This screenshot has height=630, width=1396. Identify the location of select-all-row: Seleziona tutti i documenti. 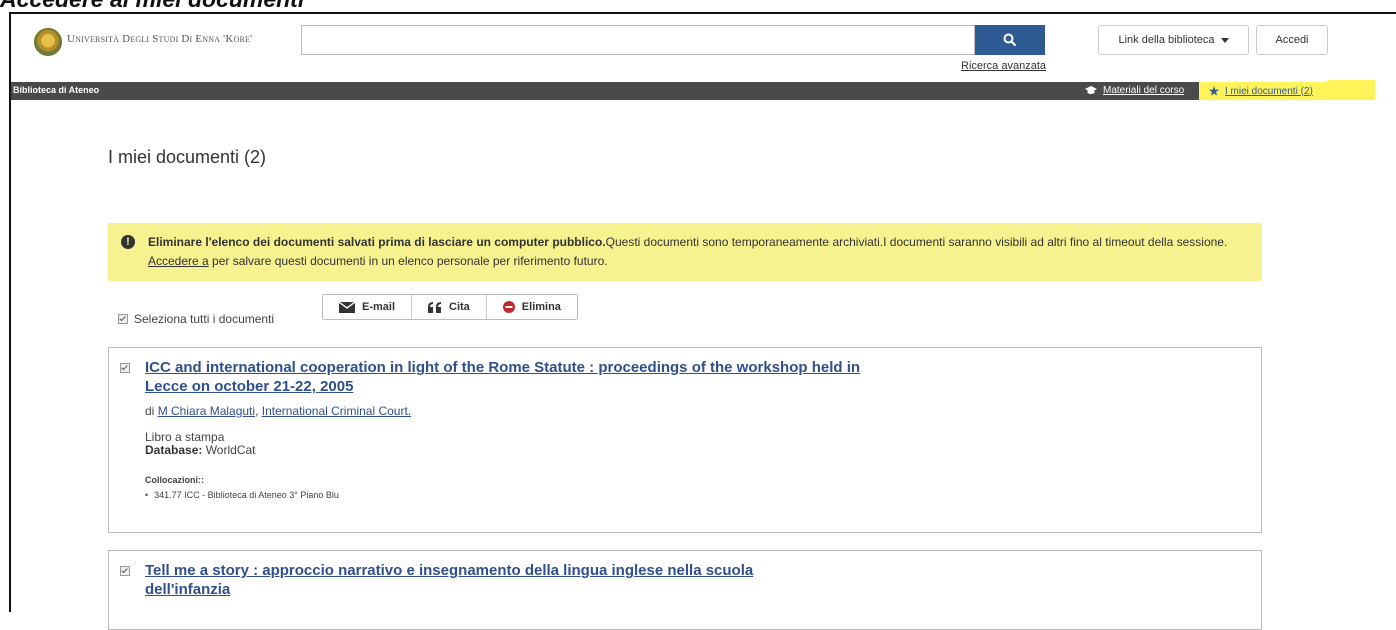
(196, 319).